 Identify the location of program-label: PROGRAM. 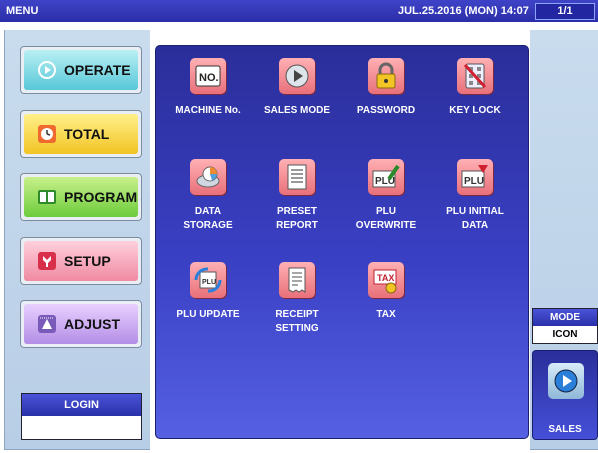
(101, 197).